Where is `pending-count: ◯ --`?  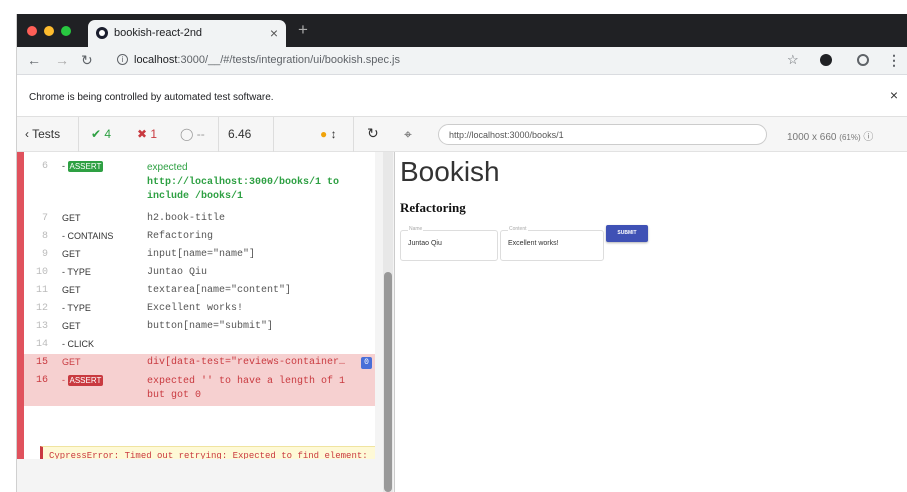 pending-count: ◯ -- is located at coordinates (192, 134).